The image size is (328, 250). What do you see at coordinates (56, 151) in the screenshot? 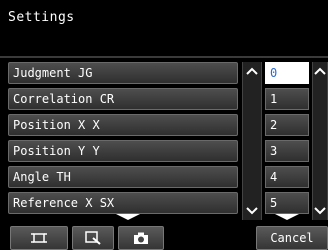
I see `list-item-label: Position Y Y` at bounding box center [56, 151].